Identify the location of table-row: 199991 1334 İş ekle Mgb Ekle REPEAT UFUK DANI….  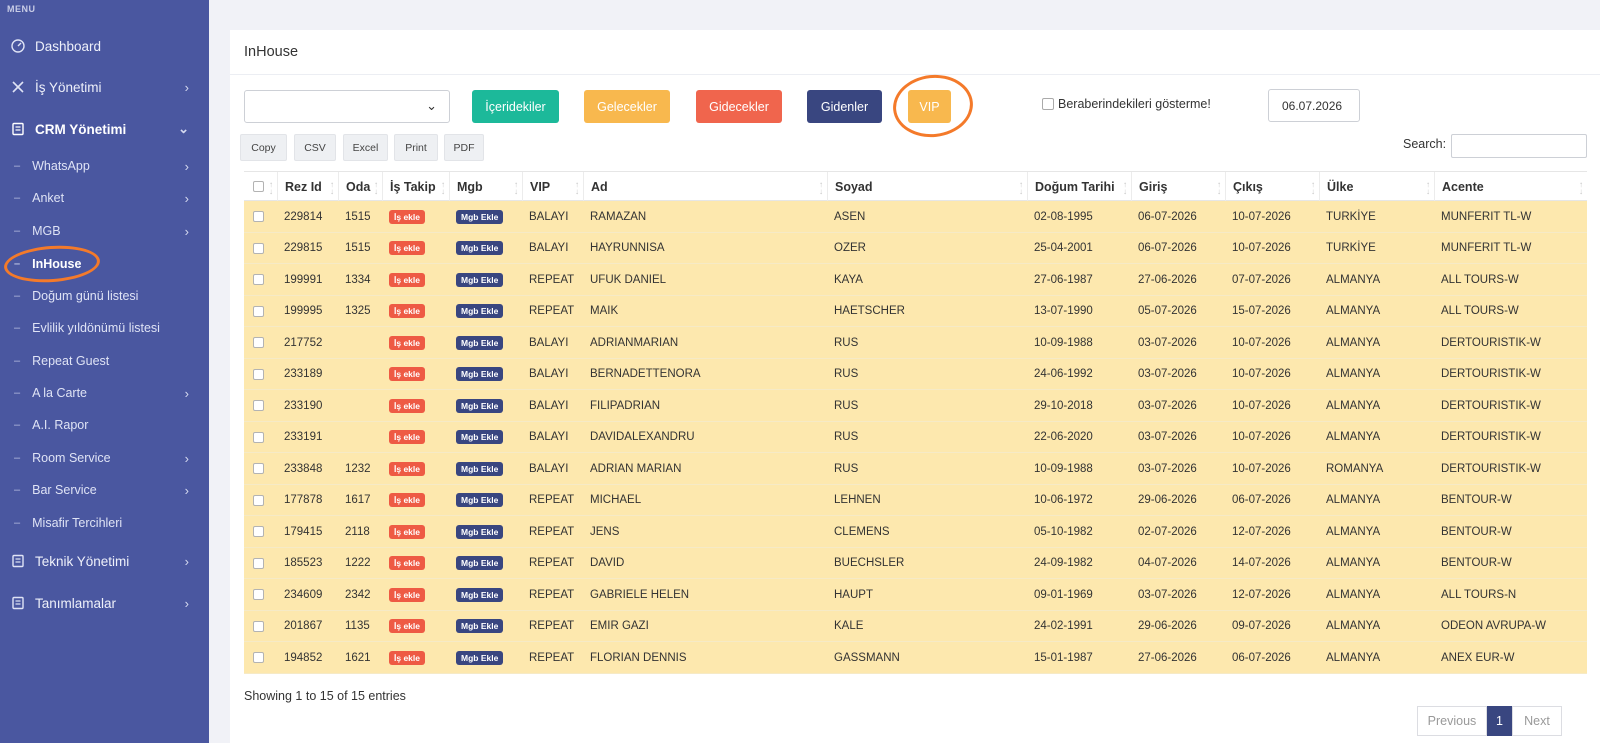
(915, 280).